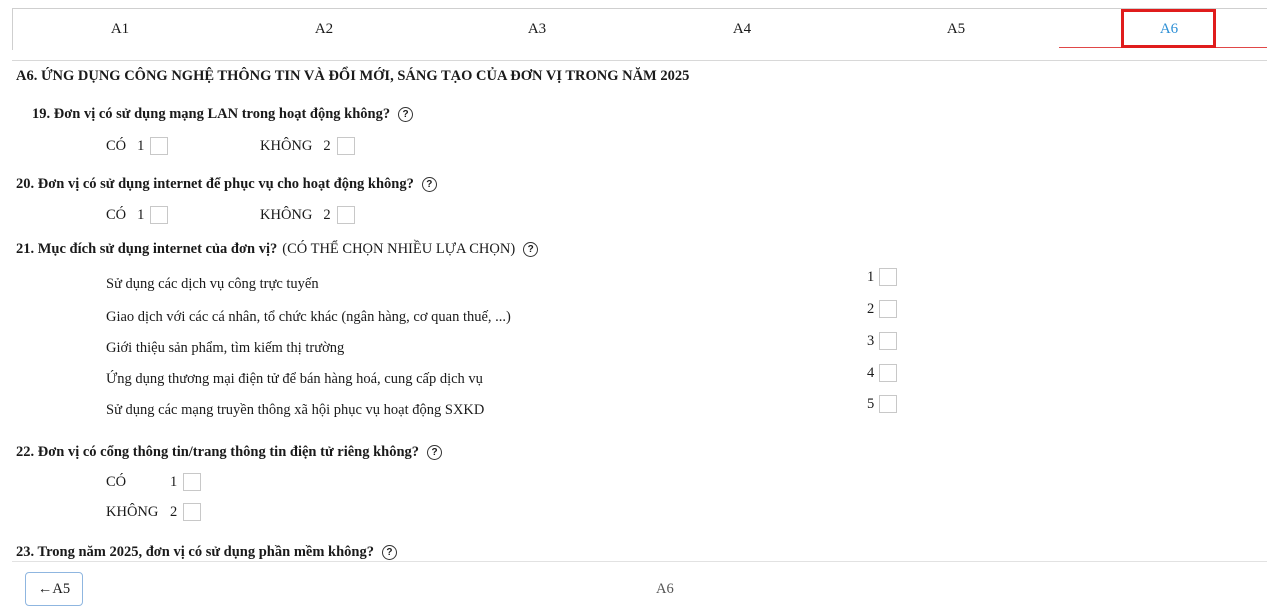 The height and width of the screenshot is (606, 1267). Describe the element at coordinates (1163, 47) in the screenshot. I see `active-tab-underline` at that location.